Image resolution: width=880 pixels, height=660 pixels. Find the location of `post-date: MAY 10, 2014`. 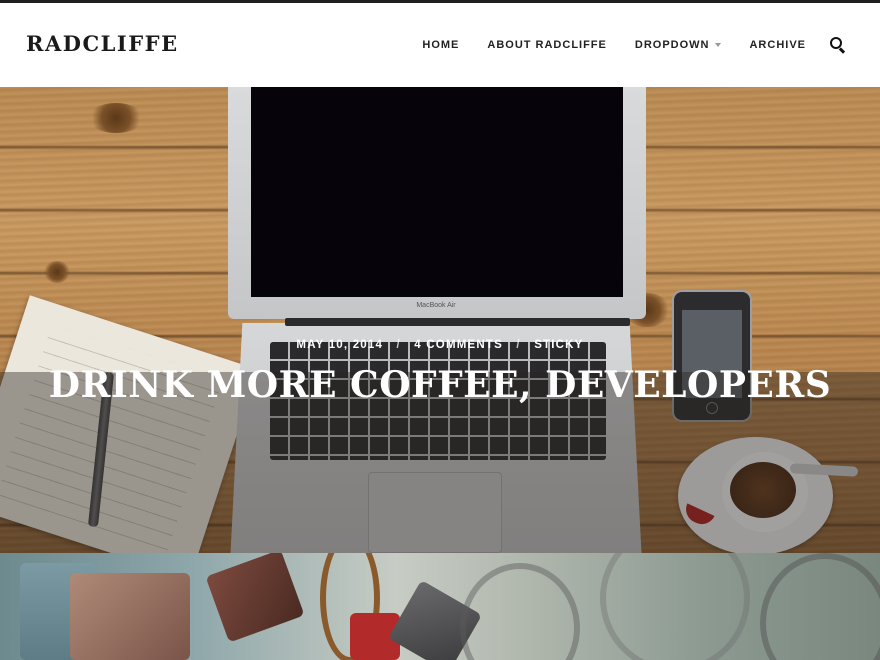

post-date: MAY 10, 2014 is located at coordinates (339, 345).